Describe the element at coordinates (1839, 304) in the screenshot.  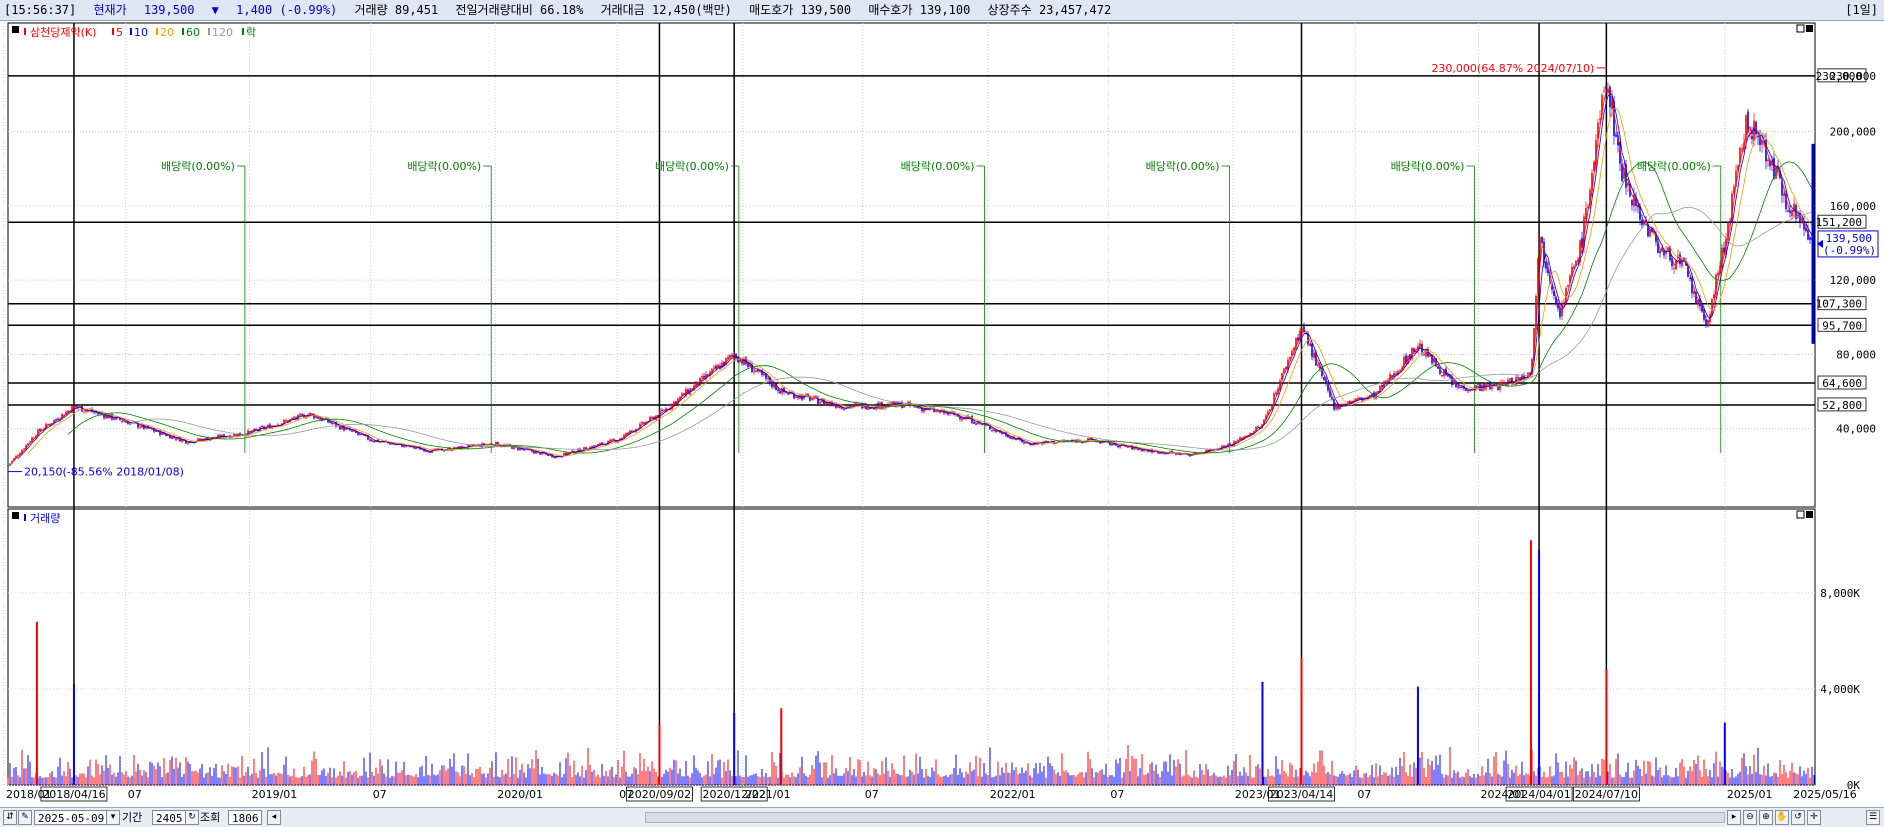
I see `price-level-label: 107,300` at that location.